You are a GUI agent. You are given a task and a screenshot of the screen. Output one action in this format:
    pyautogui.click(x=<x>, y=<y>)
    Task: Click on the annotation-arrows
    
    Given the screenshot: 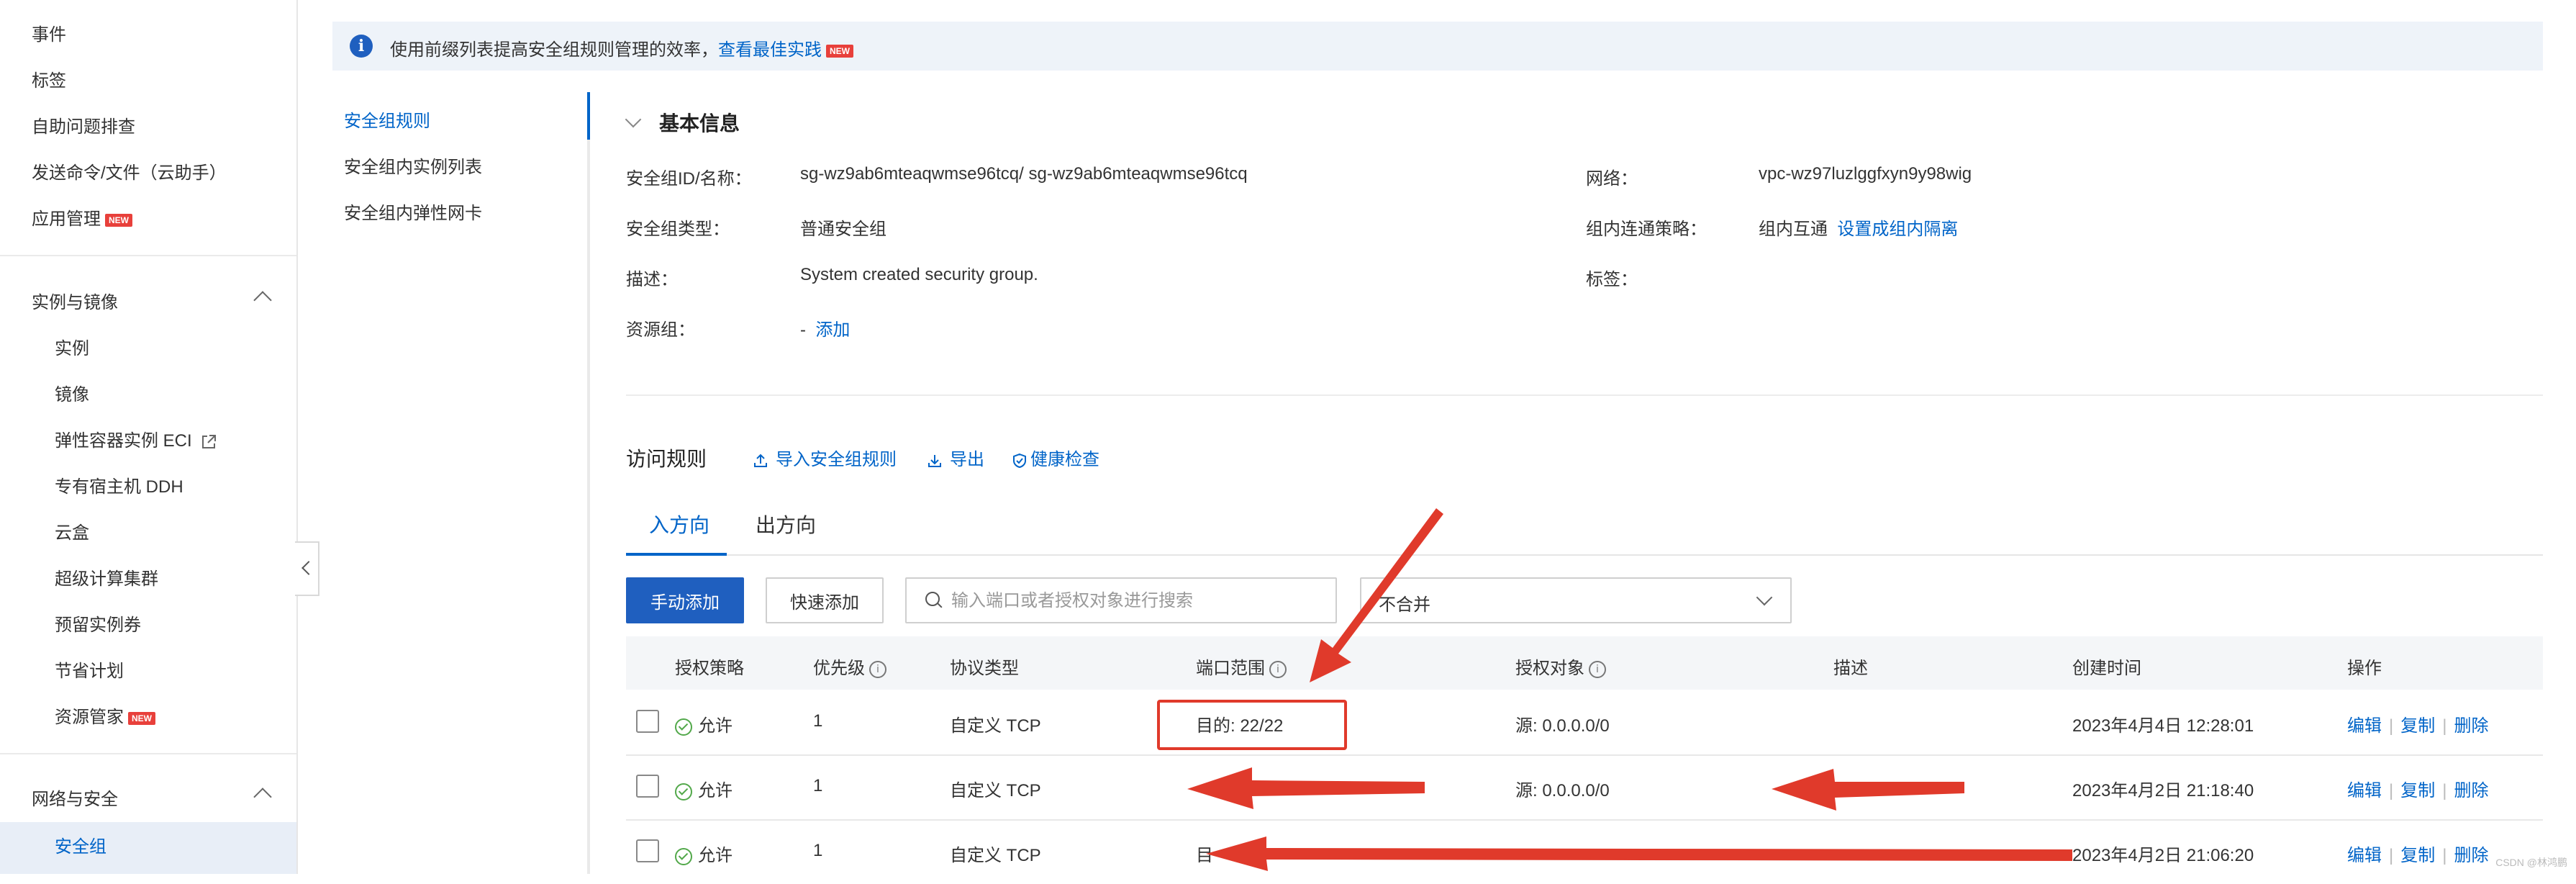 What is the action you would take?
    pyautogui.click(x=1630, y=689)
    